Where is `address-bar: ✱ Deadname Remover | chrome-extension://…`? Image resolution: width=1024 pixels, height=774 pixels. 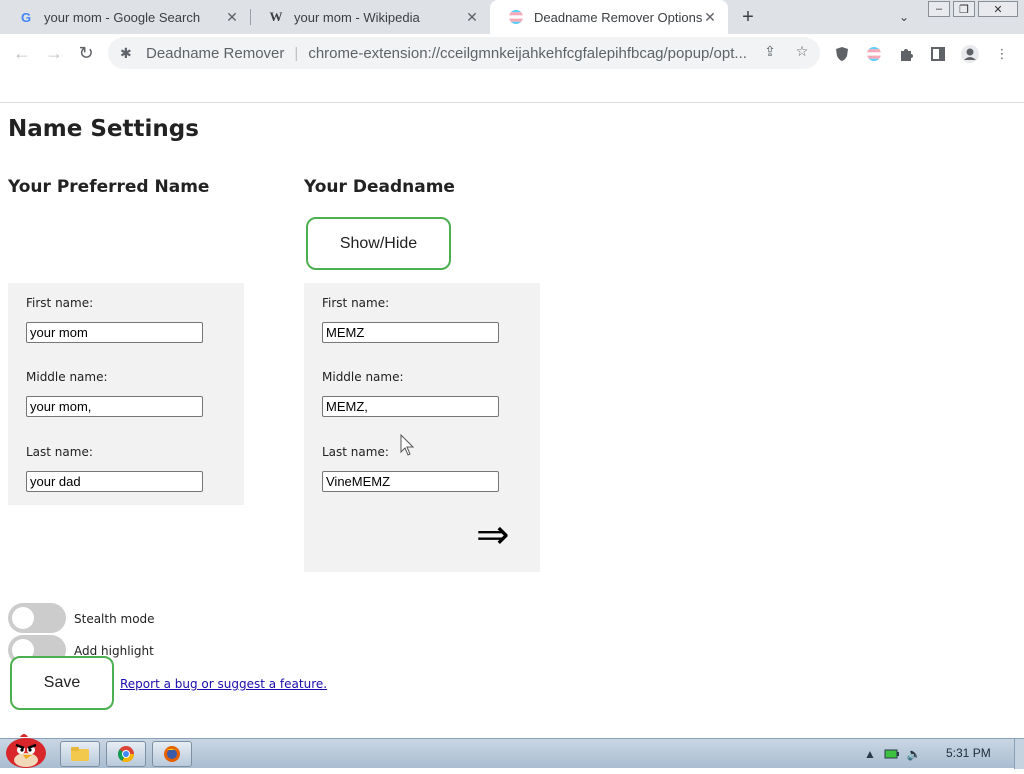
address-bar: ✱ Deadname Remover | chrome-extension://… is located at coordinates (464, 53).